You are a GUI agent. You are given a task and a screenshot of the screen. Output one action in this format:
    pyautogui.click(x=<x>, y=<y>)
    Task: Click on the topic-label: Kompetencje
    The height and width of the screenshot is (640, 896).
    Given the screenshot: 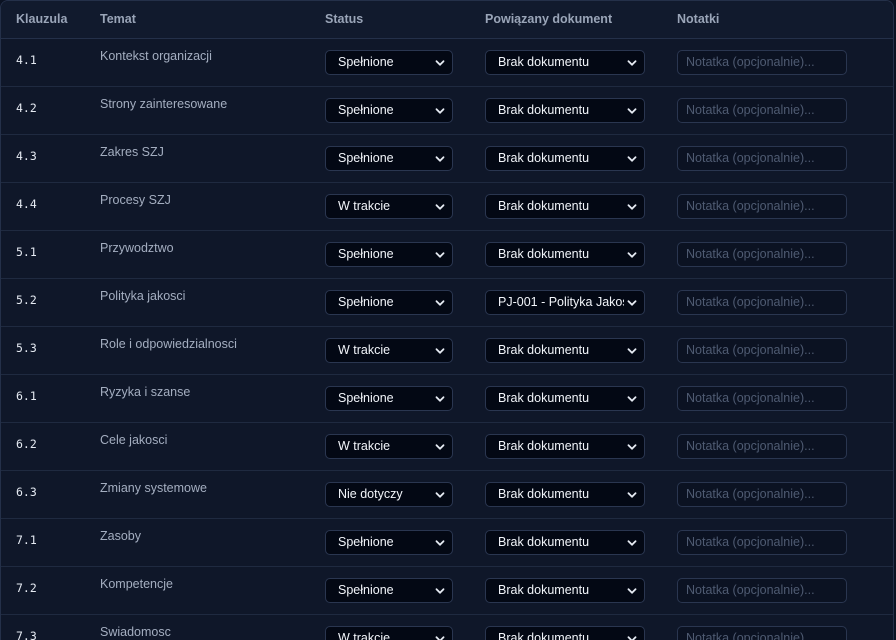 What is the action you would take?
    pyautogui.click(x=136, y=584)
    